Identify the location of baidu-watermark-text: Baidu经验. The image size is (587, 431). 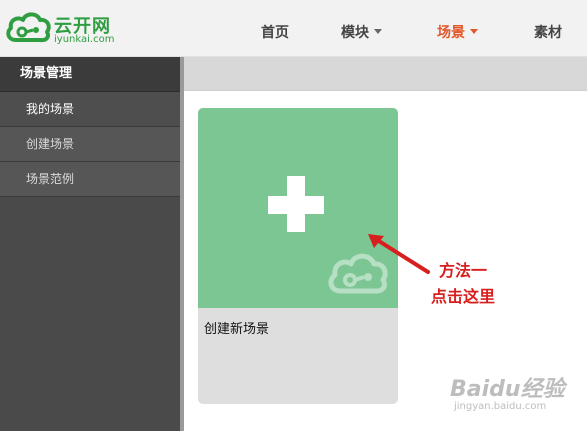
(507, 389).